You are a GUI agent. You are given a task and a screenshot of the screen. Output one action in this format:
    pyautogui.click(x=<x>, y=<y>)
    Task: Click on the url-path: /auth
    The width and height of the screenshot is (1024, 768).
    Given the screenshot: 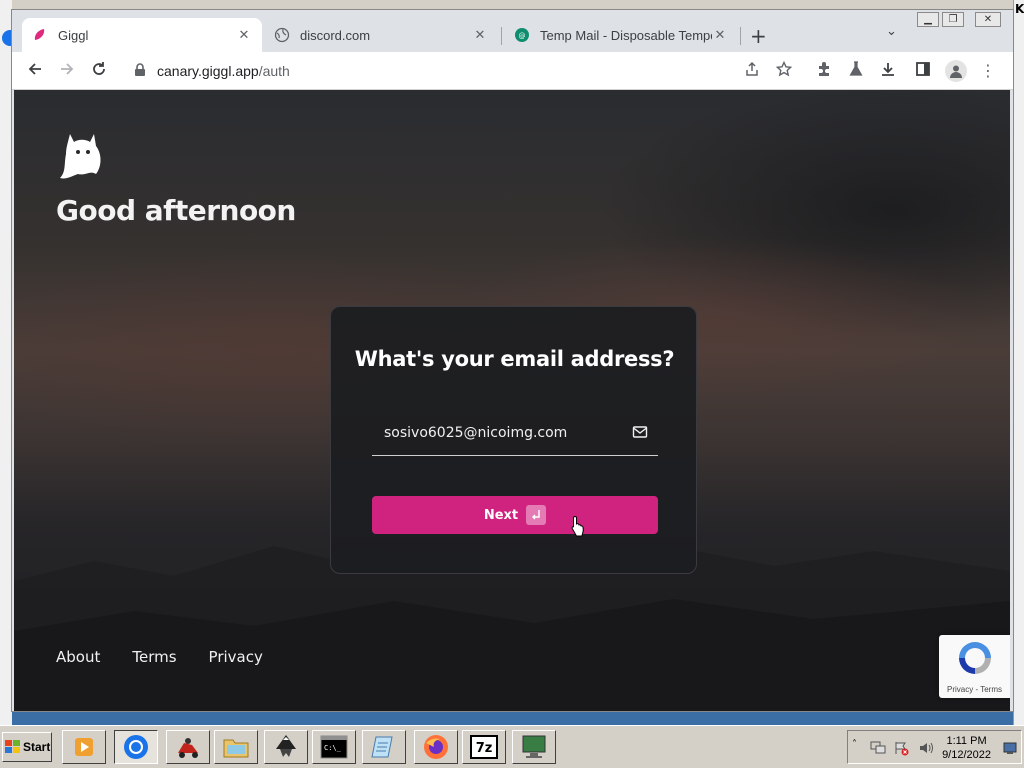 What is the action you would take?
    pyautogui.click(x=274, y=71)
    